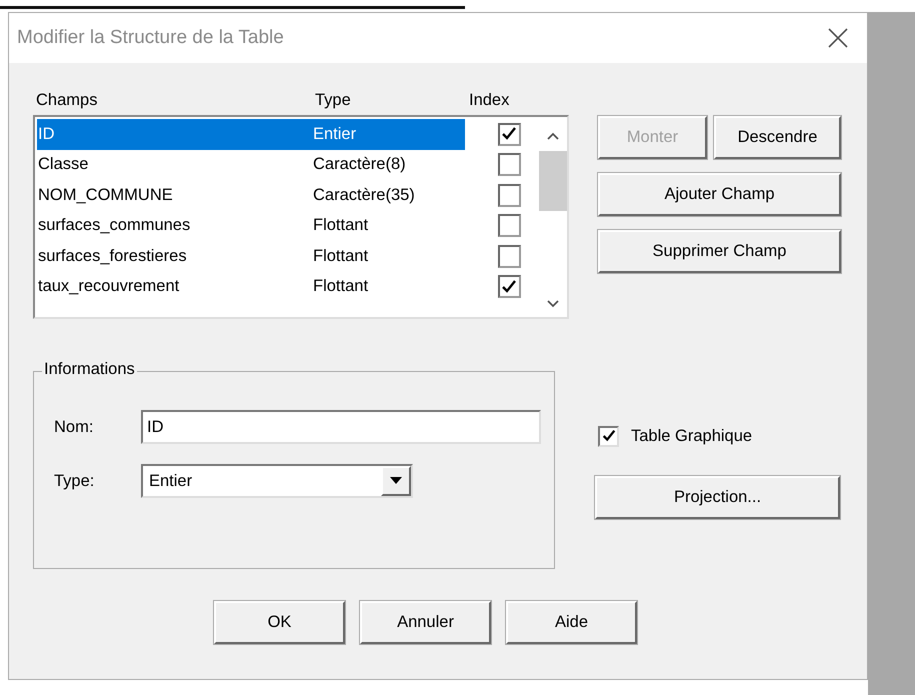 The width and height of the screenshot is (915, 695). I want to click on field-name: taux_recouvrement, so click(108, 286).